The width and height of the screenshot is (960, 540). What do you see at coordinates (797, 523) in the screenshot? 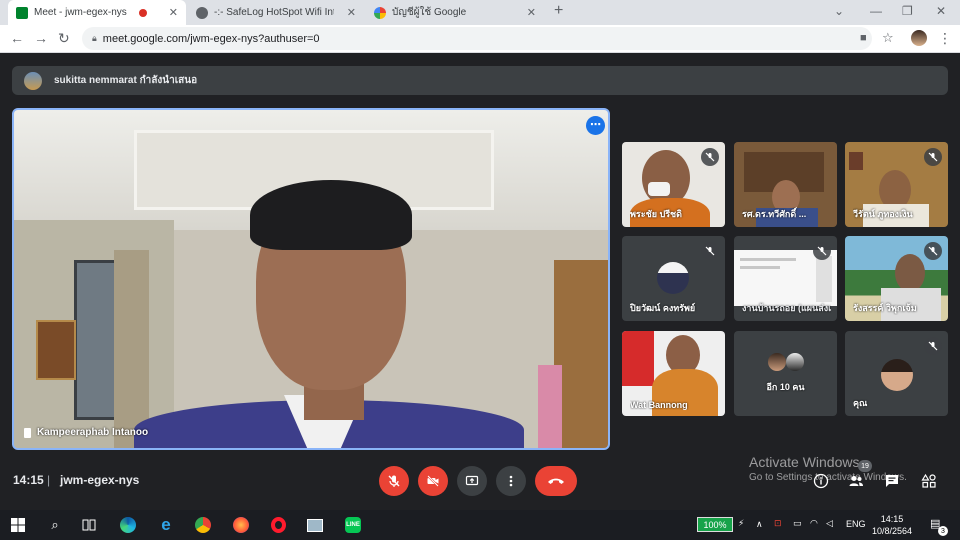
I see `display-icon: ▭` at bounding box center [797, 523].